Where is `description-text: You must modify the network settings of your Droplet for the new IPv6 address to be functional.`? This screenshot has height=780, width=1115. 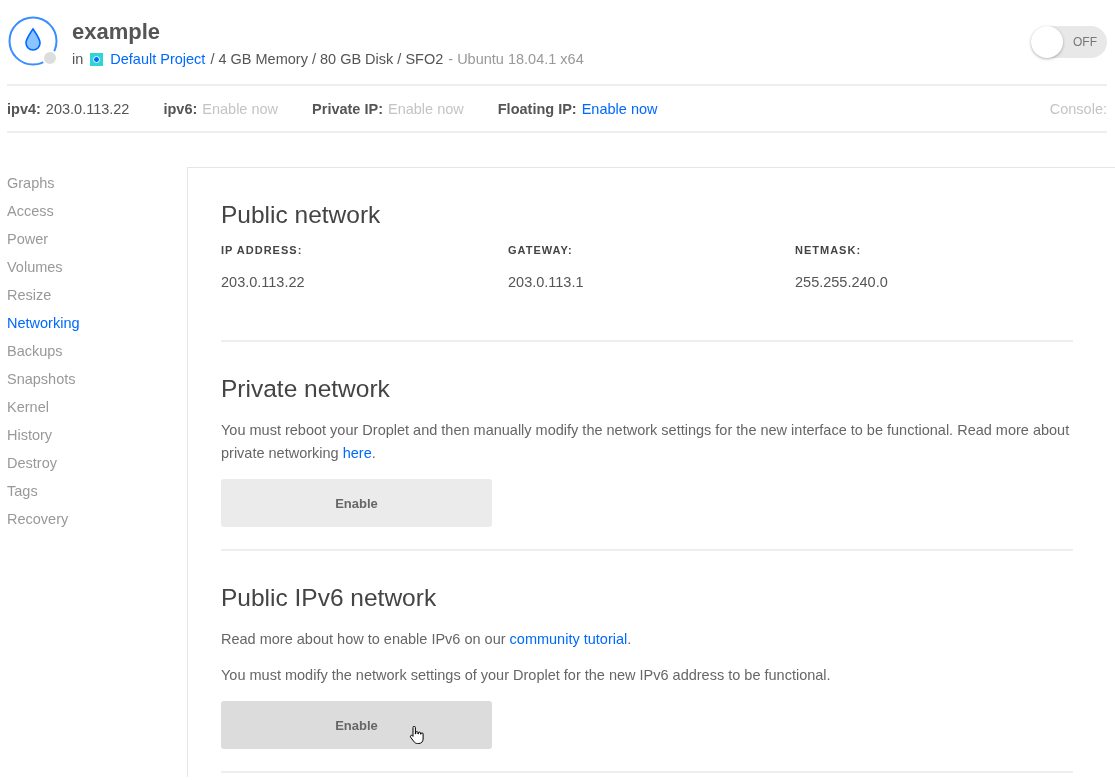 description-text: You must modify the network settings of your Droplet for the new IPv6 address to be functional. is located at coordinates (526, 675).